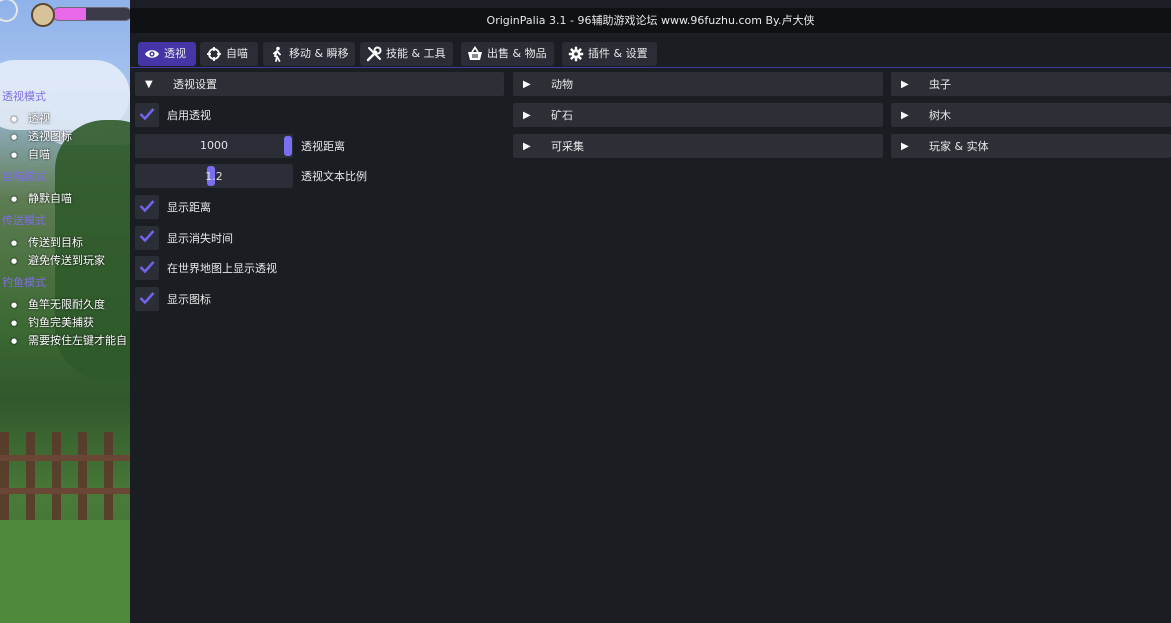  What do you see at coordinates (24, 282) in the screenshot?
I see `overlay-category-title: 钓鱼模式` at bounding box center [24, 282].